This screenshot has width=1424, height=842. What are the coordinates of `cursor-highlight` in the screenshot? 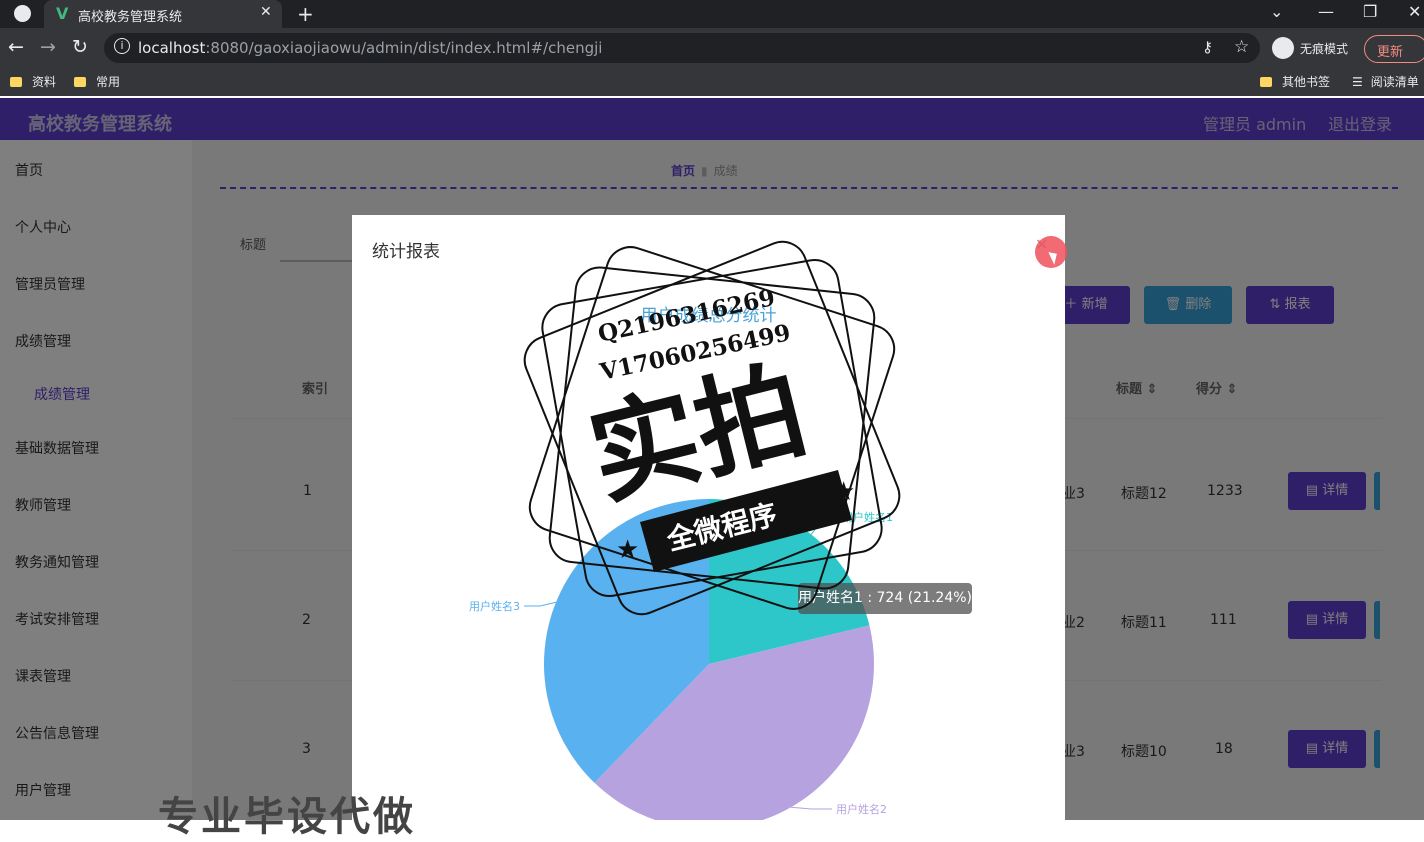 It's located at (1051, 252).